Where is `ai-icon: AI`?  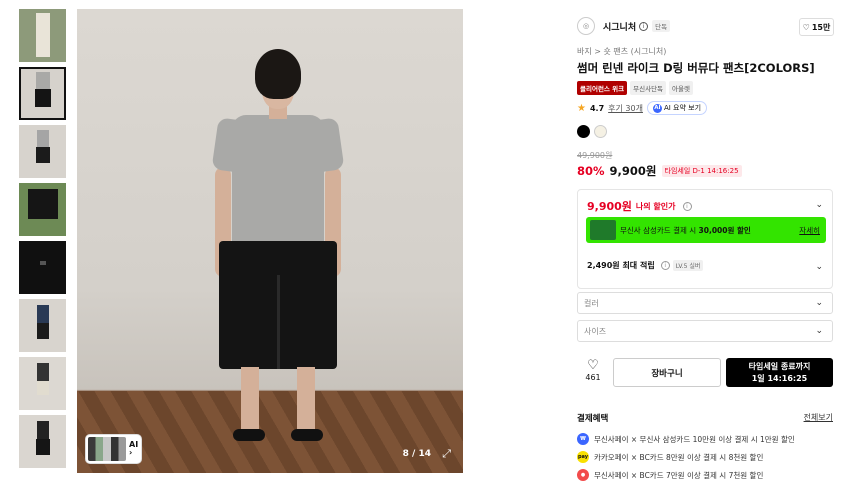 ai-icon: AI is located at coordinates (657, 108).